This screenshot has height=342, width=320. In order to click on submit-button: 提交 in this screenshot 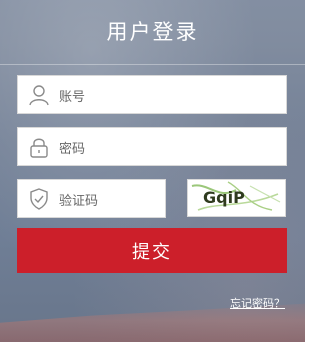, I will do `click(152, 250)`.